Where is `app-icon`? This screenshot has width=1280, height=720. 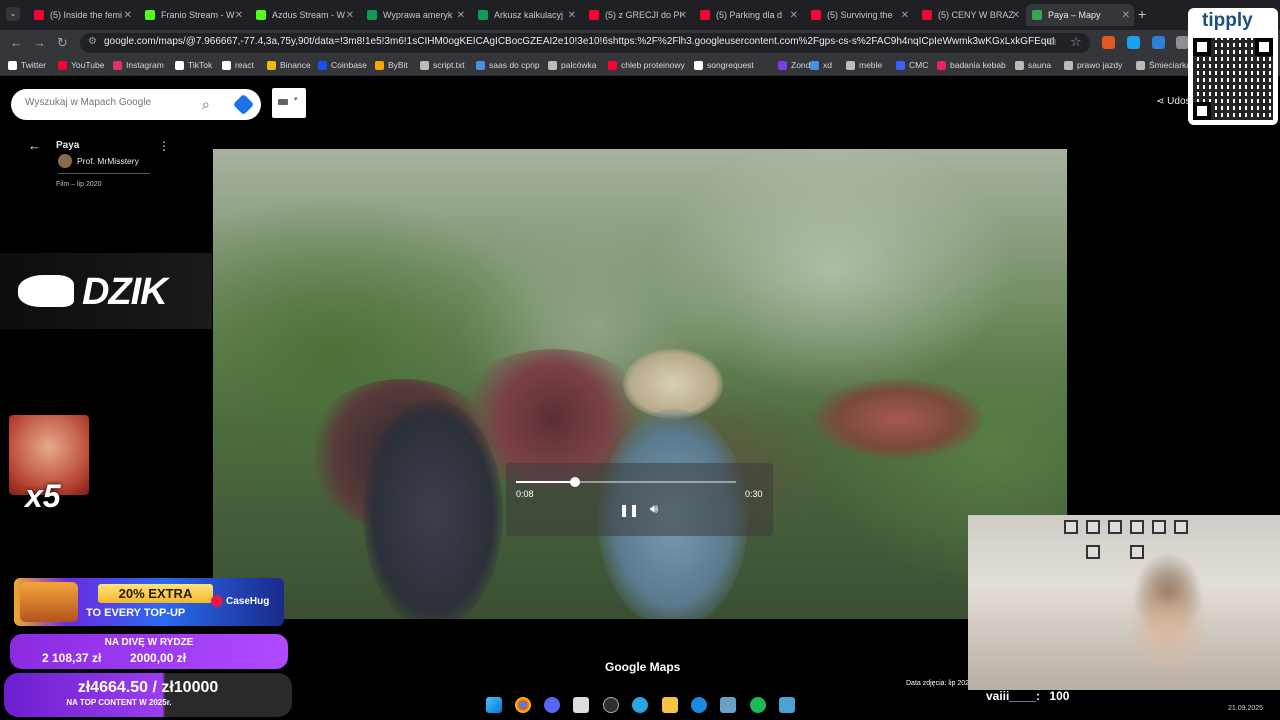 app-icon is located at coordinates (581, 705).